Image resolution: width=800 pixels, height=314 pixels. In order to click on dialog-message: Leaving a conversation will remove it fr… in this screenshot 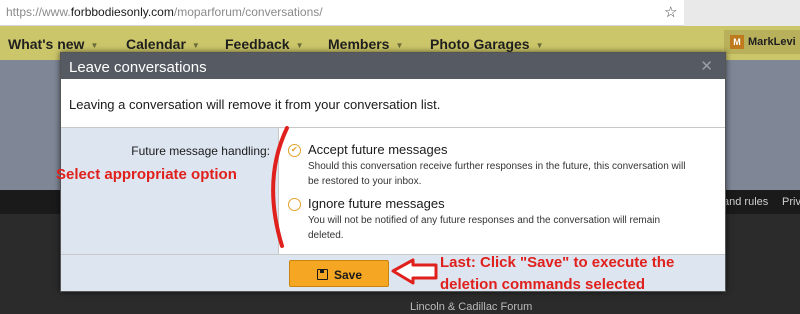, I will do `click(255, 104)`.